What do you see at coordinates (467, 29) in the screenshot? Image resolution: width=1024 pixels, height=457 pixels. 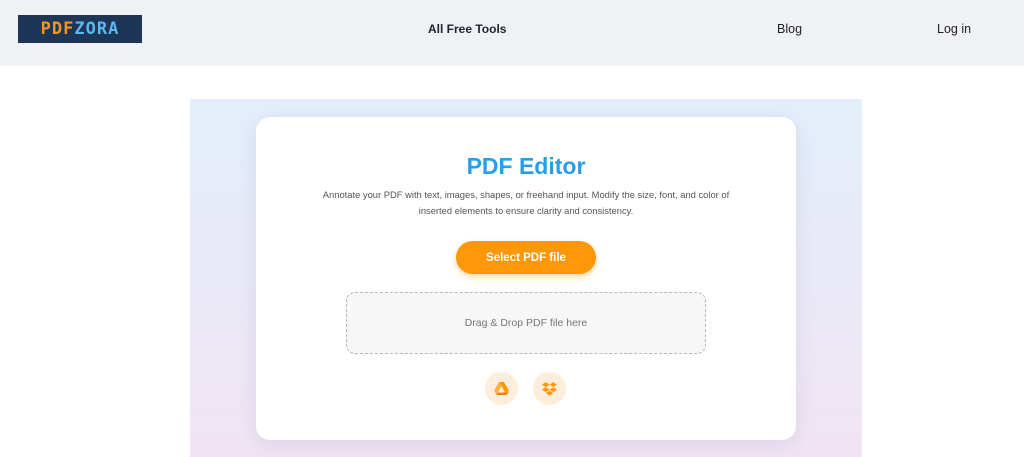 I see `nav-all-free-tools: All Free Tools` at bounding box center [467, 29].